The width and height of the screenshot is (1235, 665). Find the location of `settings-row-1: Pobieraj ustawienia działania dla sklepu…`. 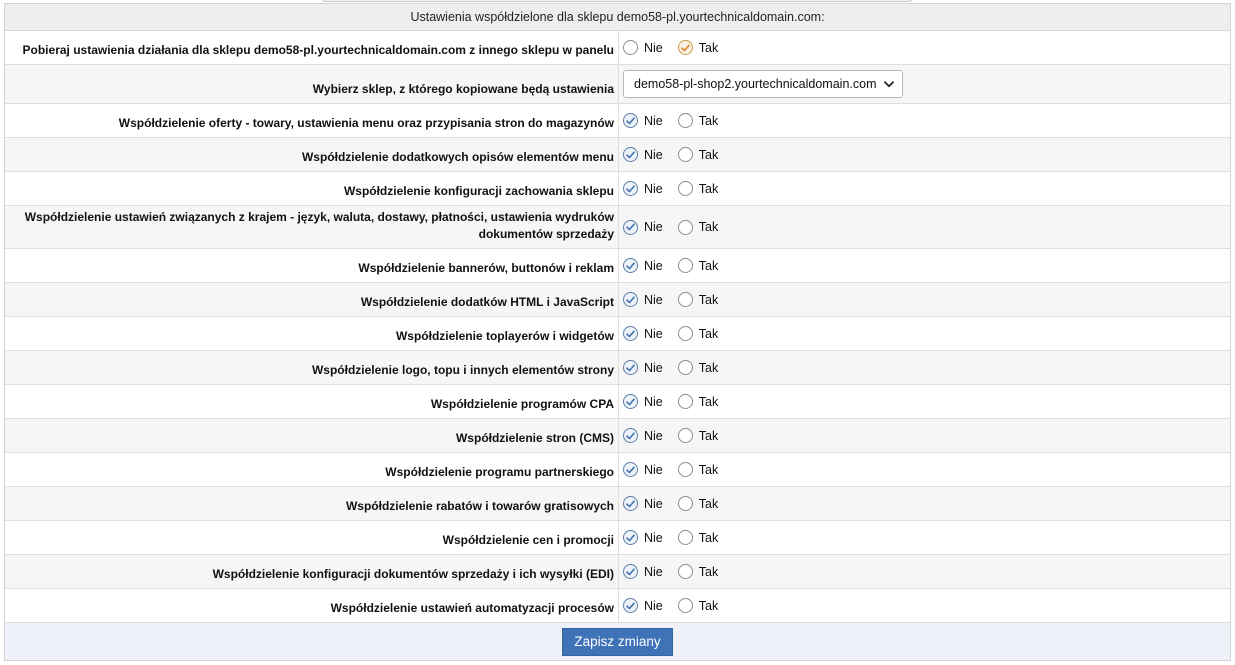

settings-row-1: Pobieraj ustawienia działania dla sklepu… is located at coordinates (617, 48).